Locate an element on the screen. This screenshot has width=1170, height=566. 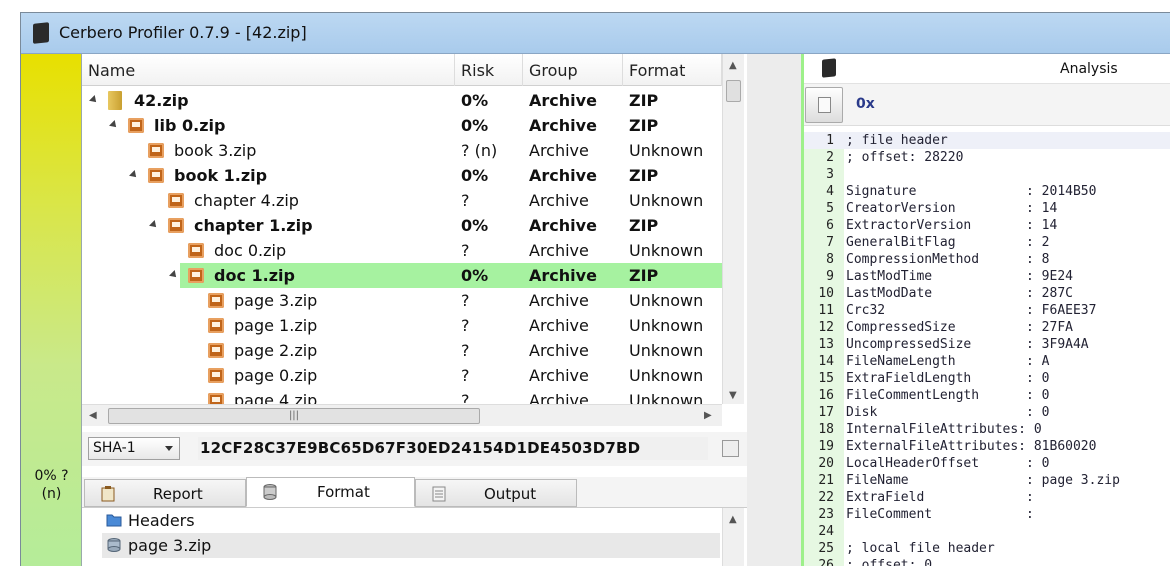
tree-cell-risk: ? is located at coordinates (465, 375).